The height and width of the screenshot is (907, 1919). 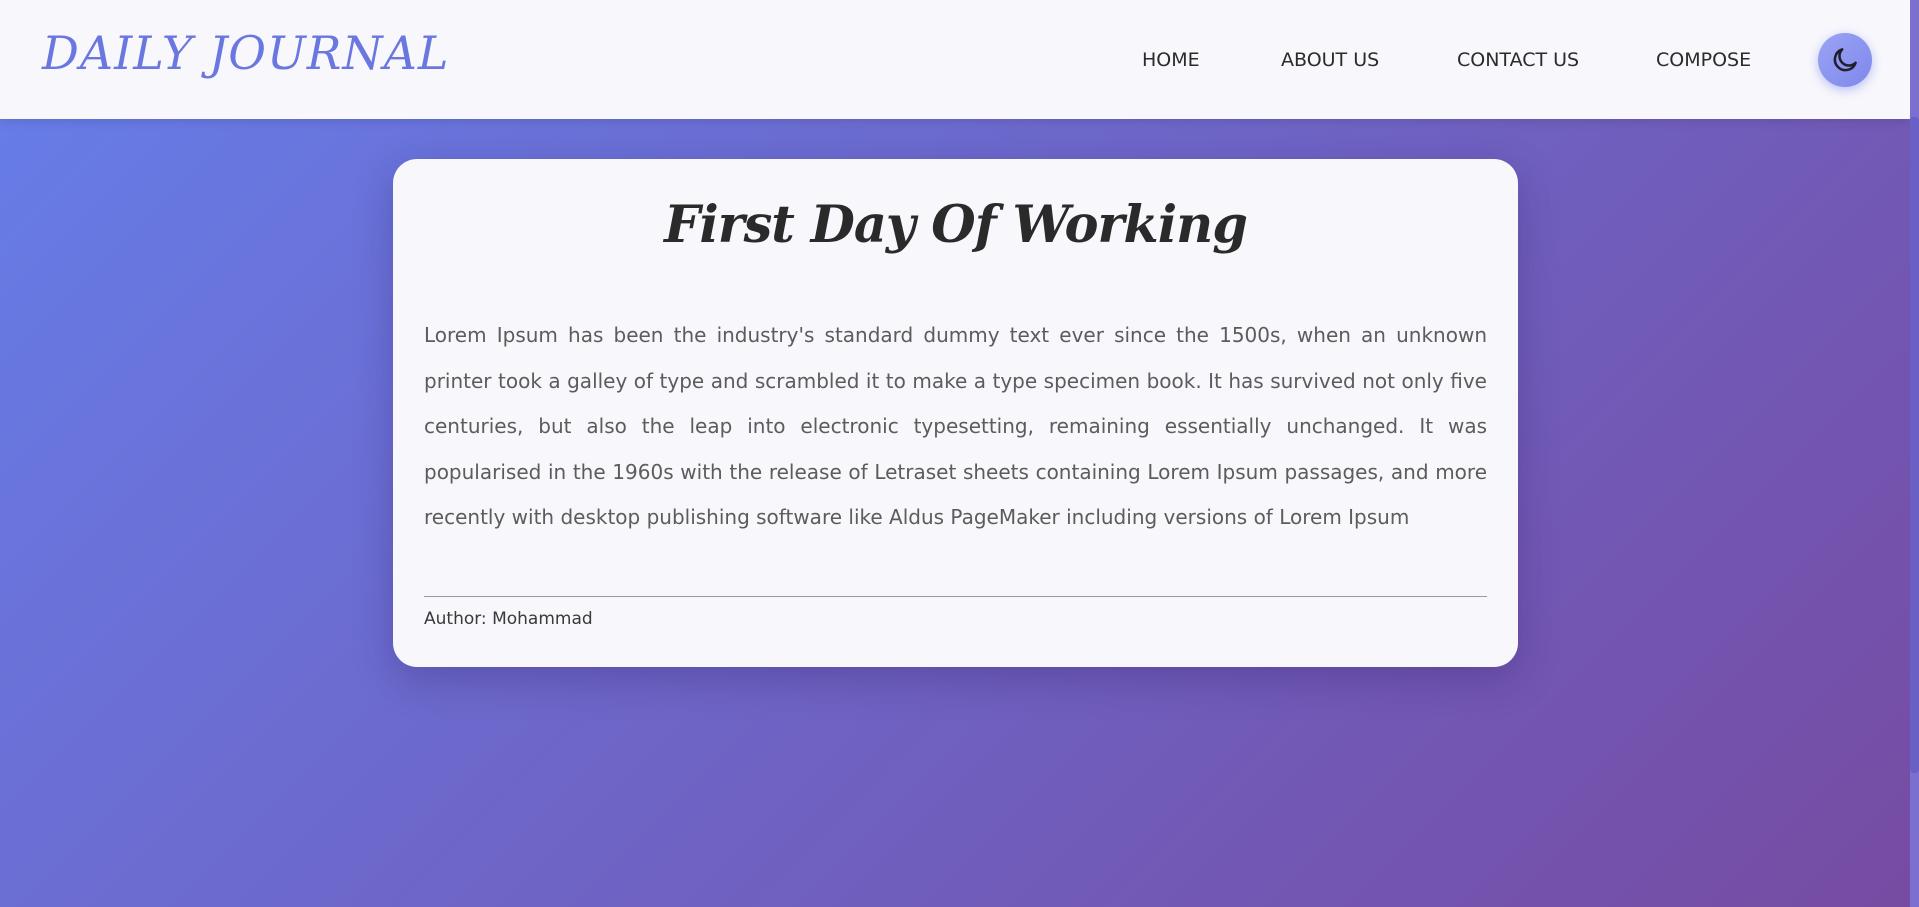 I want to click on nav-link-compose: COMPOSE, so click(x=1703, y=60).